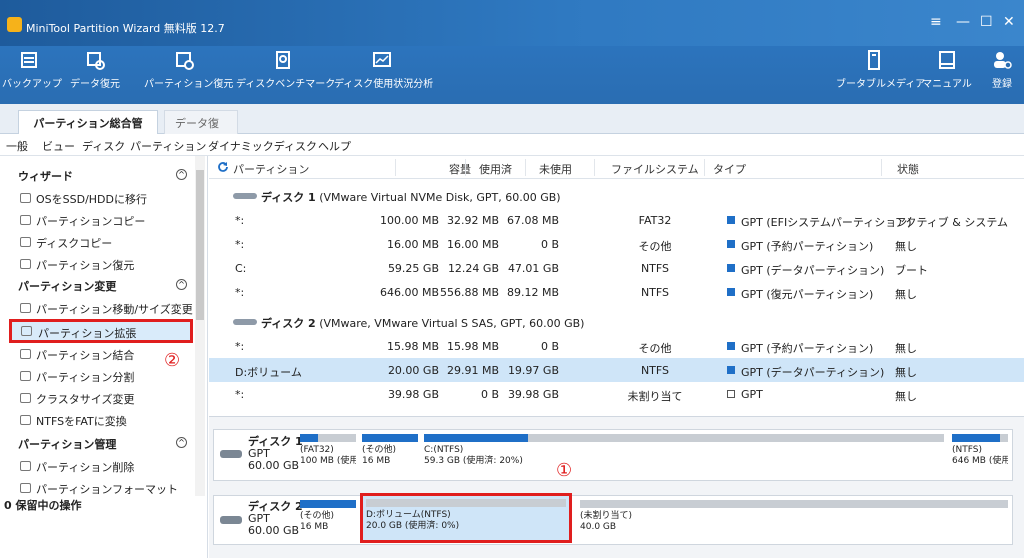  Describe the element at coordinates (200, 245) in the screenshot. I see `scrollbar-thumb` at that location.